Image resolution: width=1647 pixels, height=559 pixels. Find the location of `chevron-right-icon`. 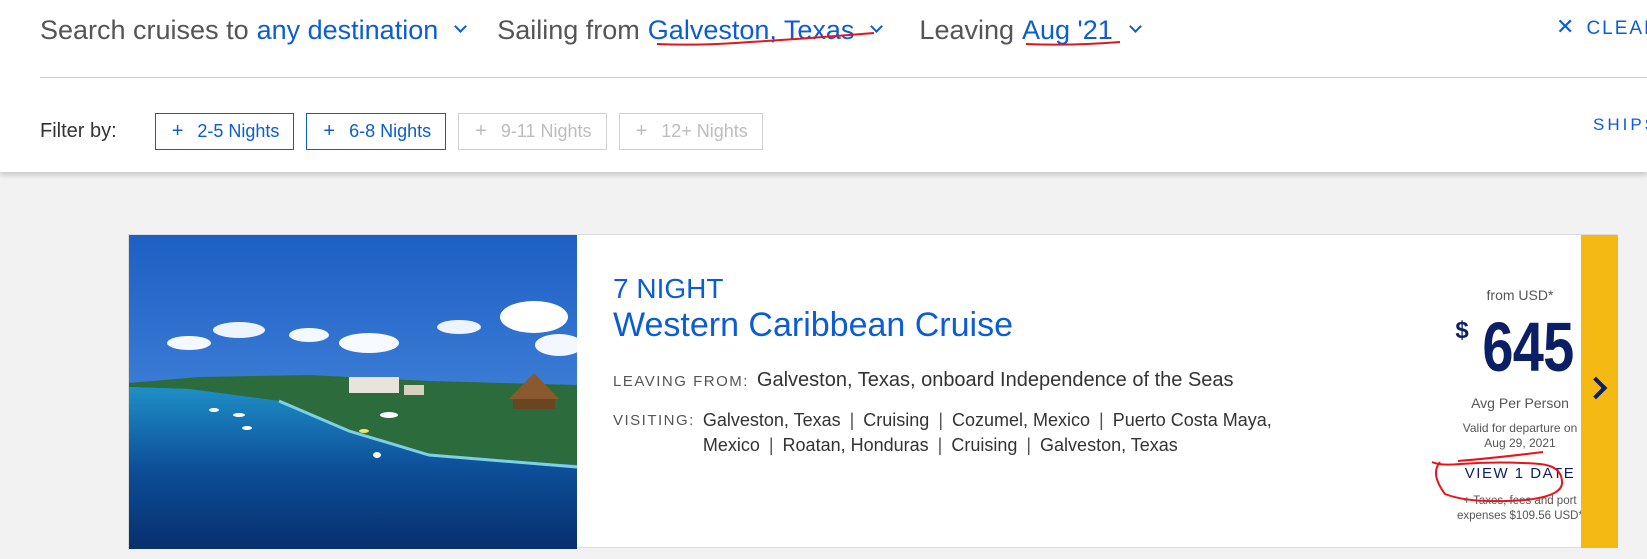

chevron-right-icon is located at coordinates (1596, 388).